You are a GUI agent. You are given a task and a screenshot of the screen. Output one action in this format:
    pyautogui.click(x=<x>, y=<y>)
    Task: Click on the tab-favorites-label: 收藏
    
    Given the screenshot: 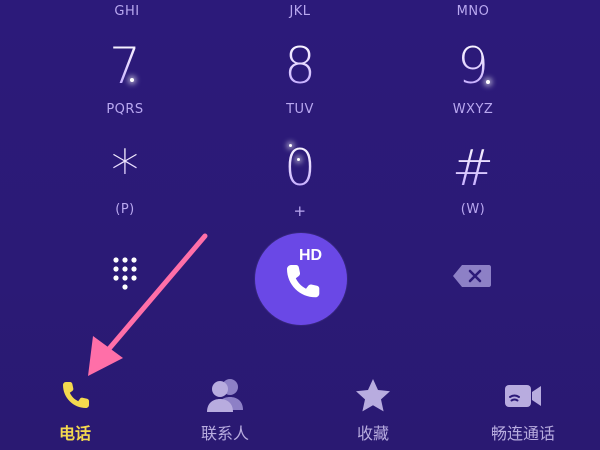 What is the action you would take?
    pyautogui.click(x=372, y=433)
    